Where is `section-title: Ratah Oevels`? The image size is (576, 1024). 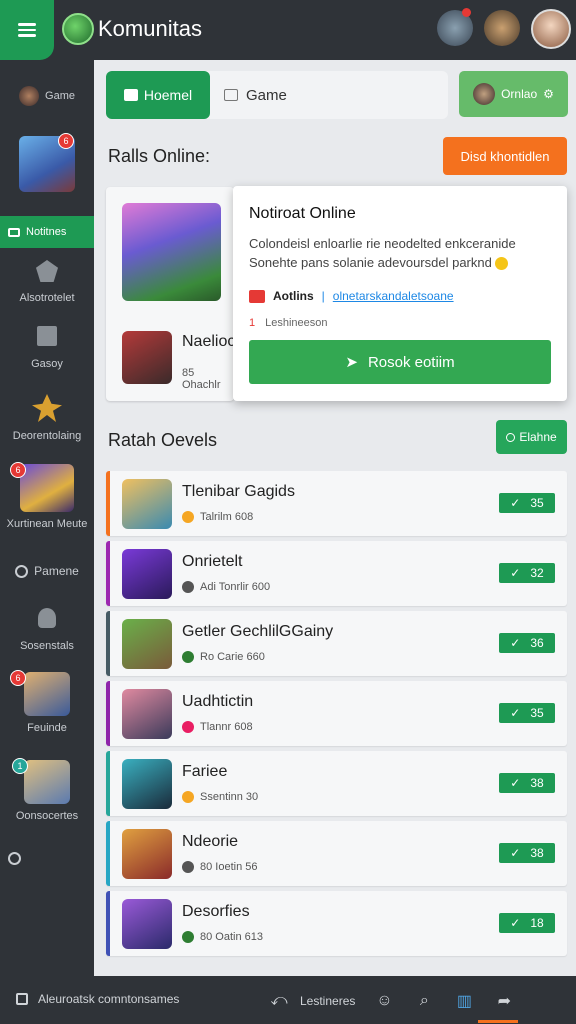 section-title: Ratah Oevels is located at coordinates (163, 440).